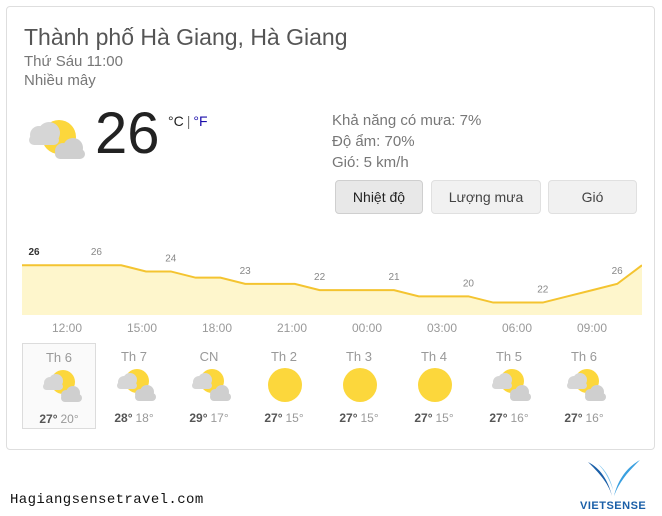 The height and width of the screenshot is (516, 662). Describe the element at coordinates (60, 80) in the screenshot. I see `condition-text: Nhiều mây` at that location.